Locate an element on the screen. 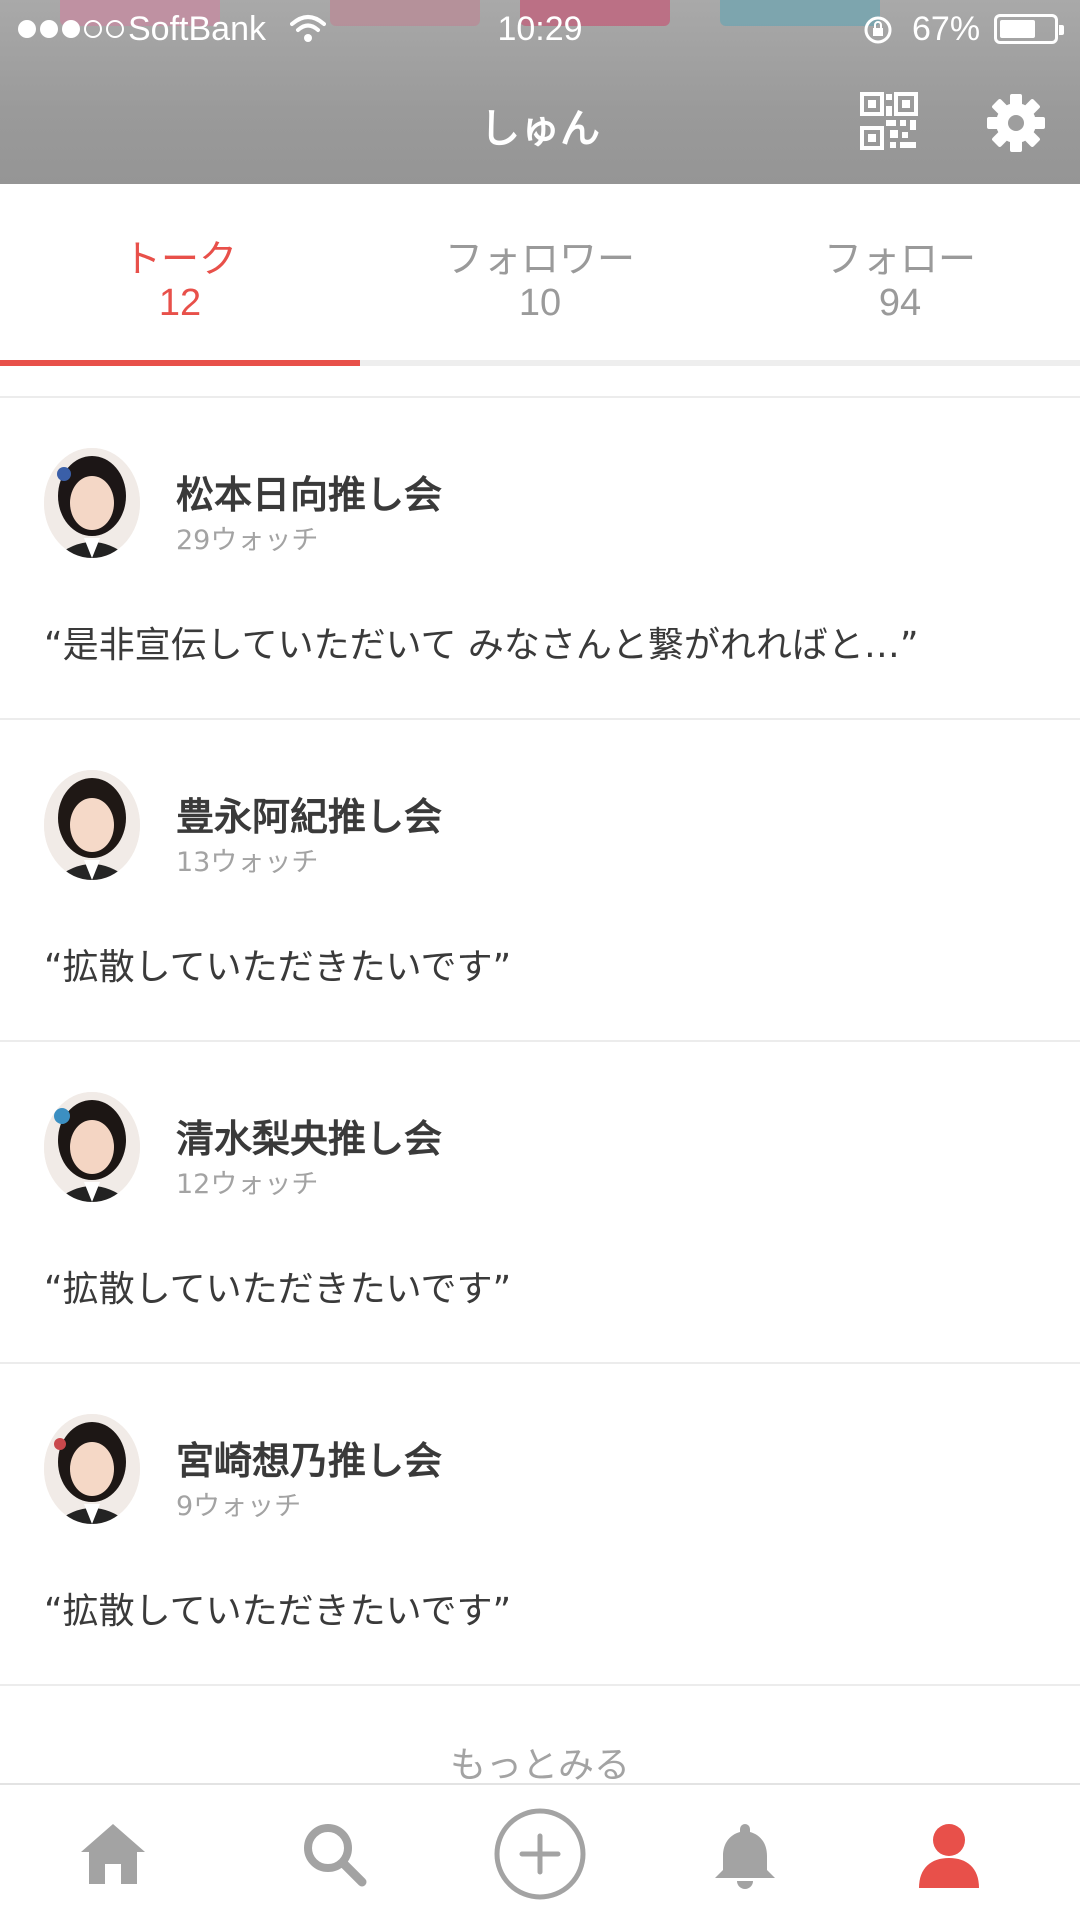 Image resolution: width=1080 pixels, height=1920 pixels. search-icon is located at coordinates (335, 1855).